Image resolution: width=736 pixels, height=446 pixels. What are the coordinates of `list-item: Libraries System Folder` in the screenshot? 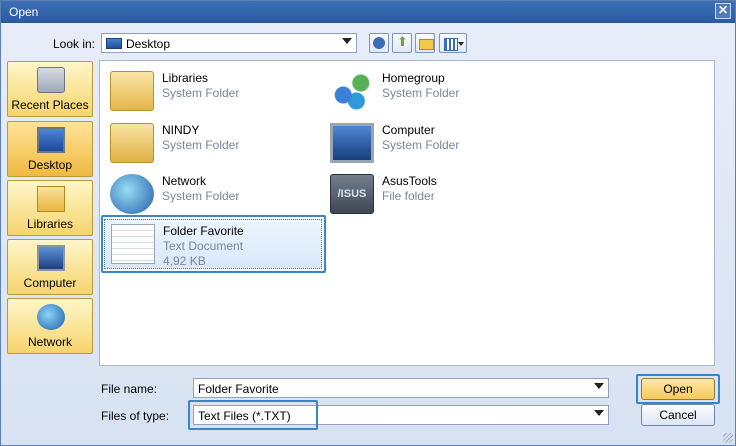 It's located at (214, 91).